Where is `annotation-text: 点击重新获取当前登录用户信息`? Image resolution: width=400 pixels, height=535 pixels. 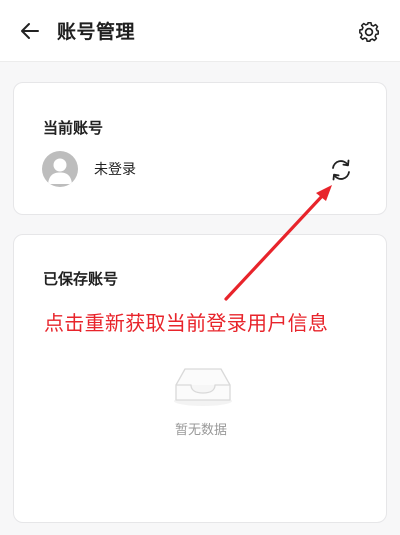 annotation-text: 点击重新获取当前登录用户信息 is located at coordinates (186, 323).